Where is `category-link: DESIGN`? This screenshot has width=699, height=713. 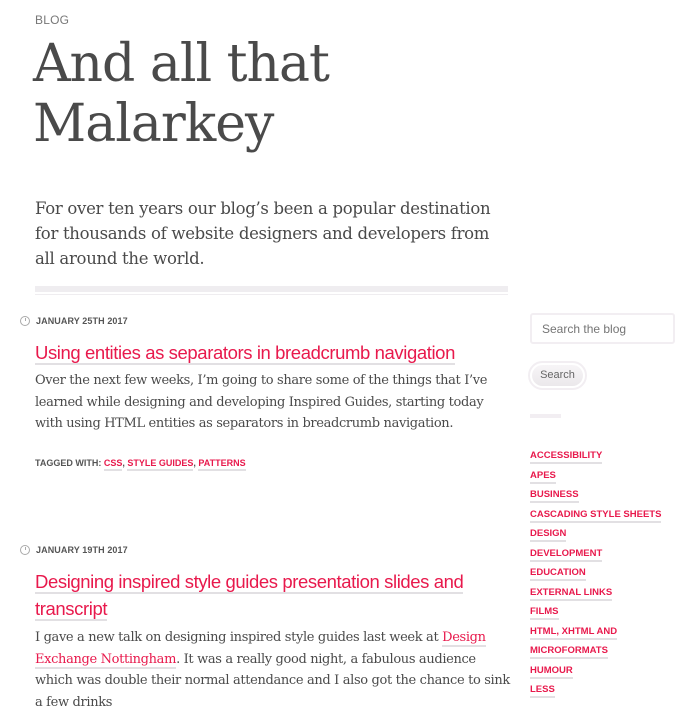
category-link: DESIGN is located at coordinates (605, 534).